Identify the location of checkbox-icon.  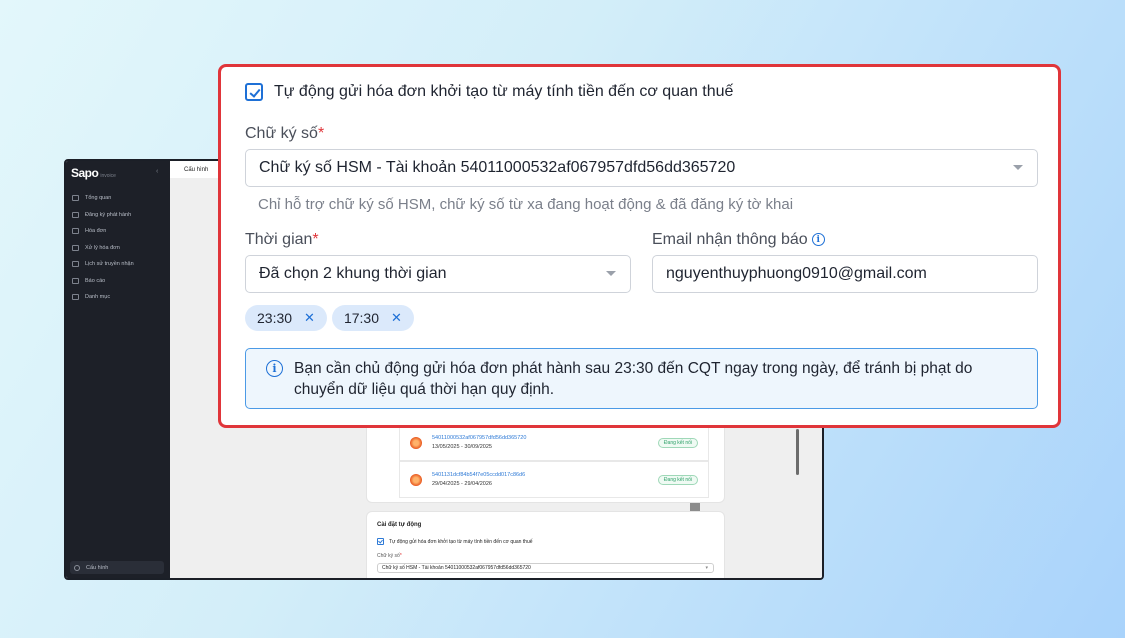
(380, 541).